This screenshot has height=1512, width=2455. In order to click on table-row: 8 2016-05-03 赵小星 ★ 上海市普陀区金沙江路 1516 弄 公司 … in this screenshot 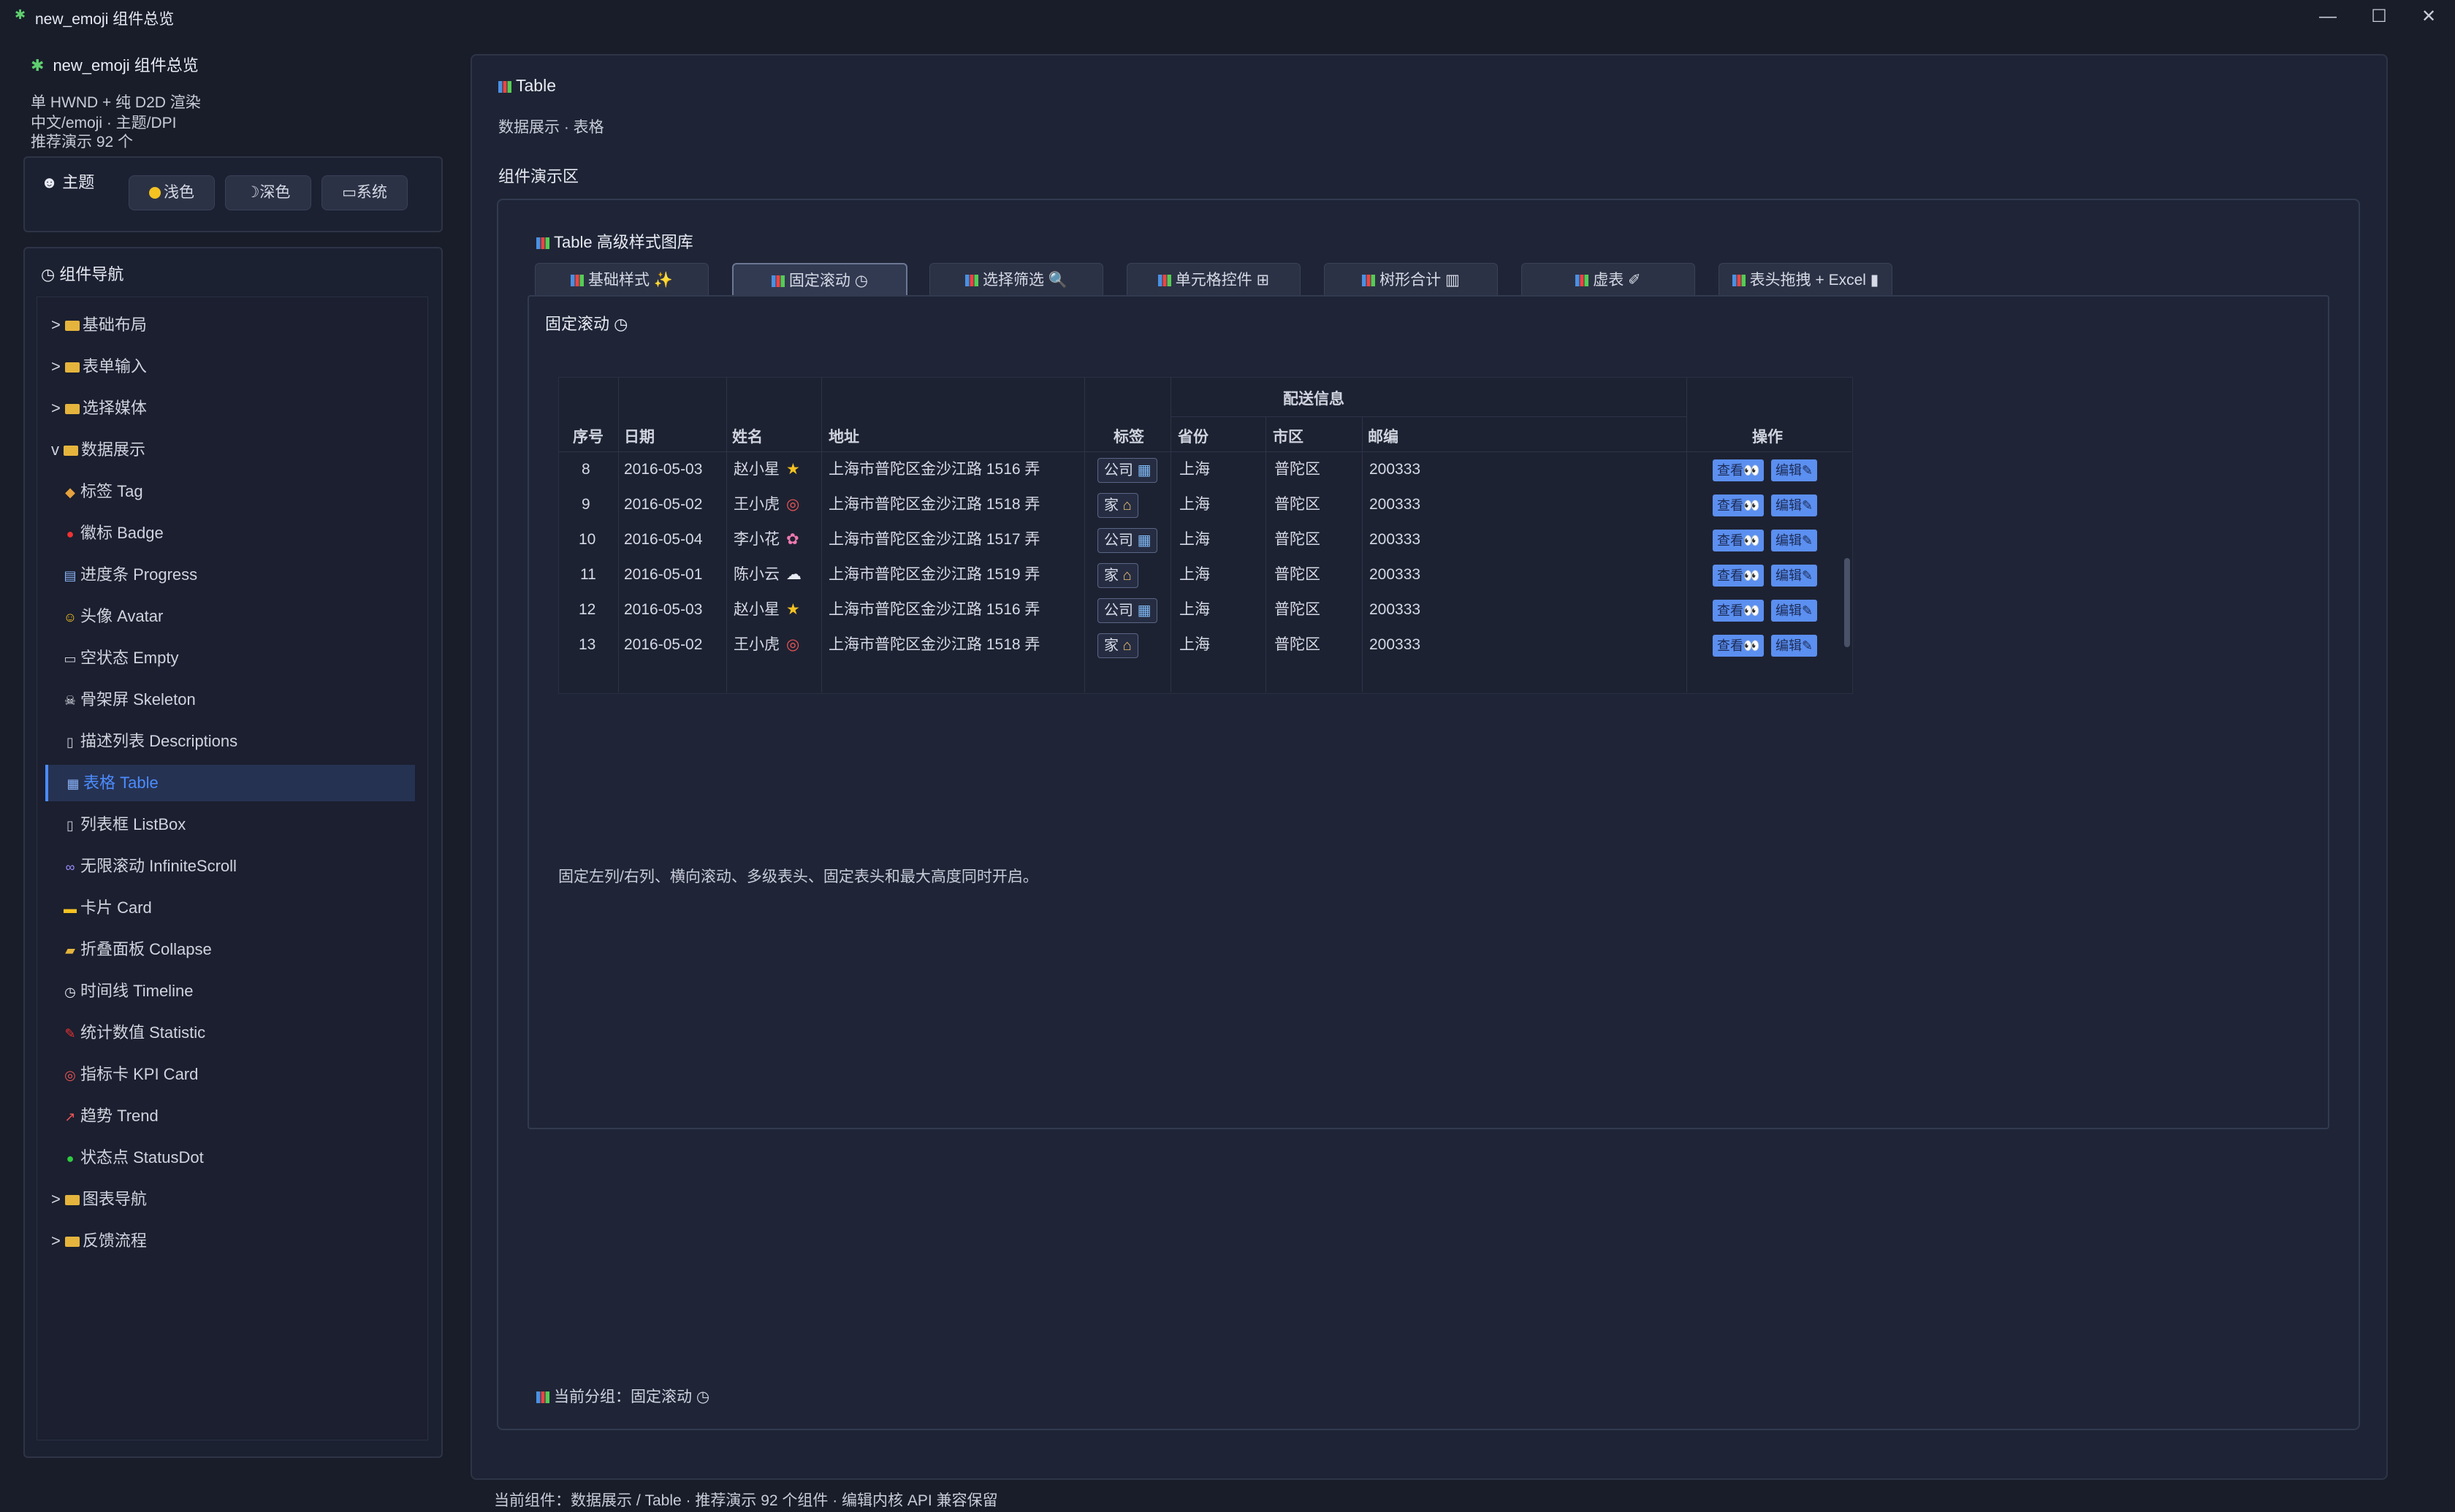, I will do `click(1201, 469)`.